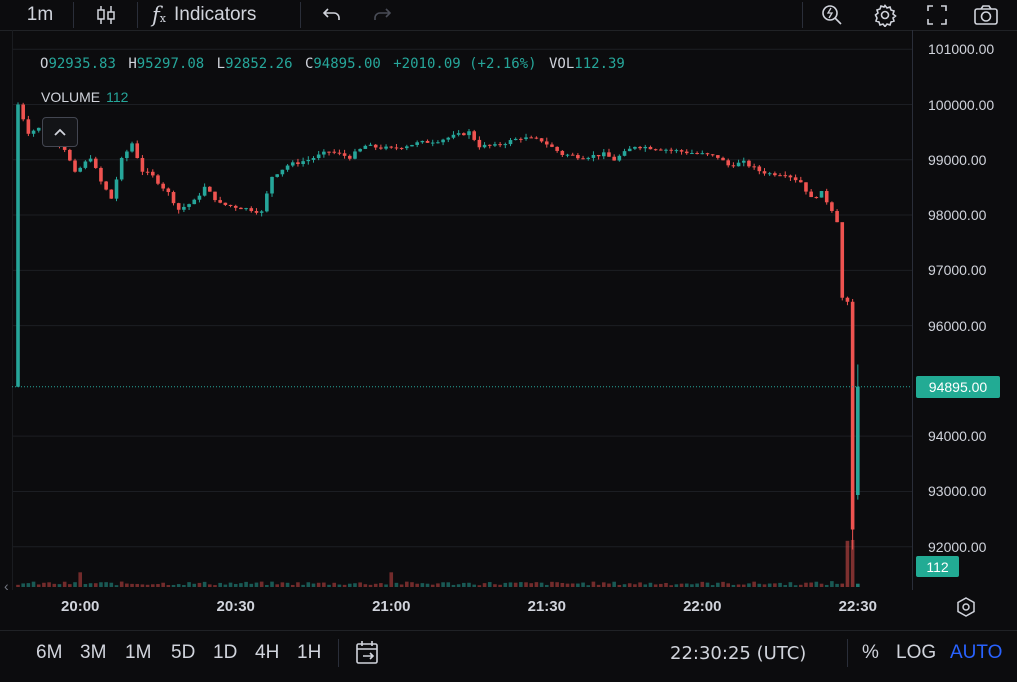 The width and height of the screenshot is (1017, 682). I want to click on time-tick-label: 20:00, so click(80, 606).